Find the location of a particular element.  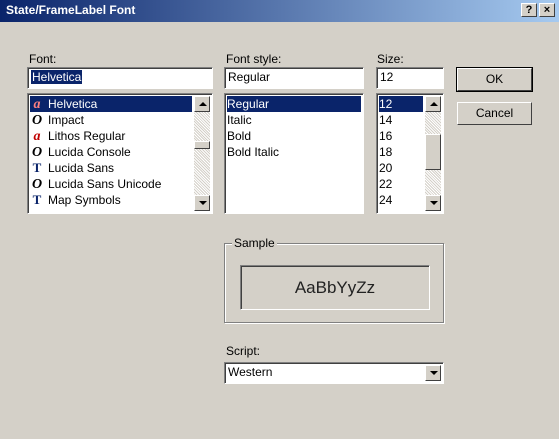

font-scroll-thumb is located at coordinates (202, 145).